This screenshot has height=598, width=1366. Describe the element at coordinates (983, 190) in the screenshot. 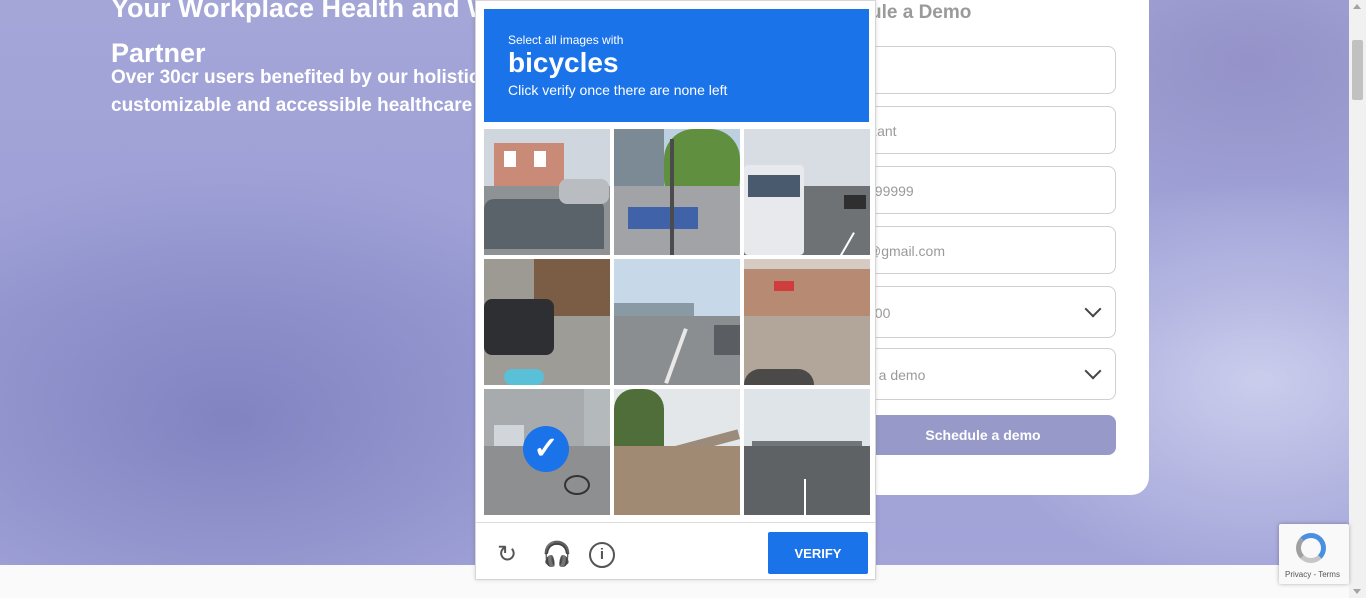

I see `phone-field: 999999` at that location.